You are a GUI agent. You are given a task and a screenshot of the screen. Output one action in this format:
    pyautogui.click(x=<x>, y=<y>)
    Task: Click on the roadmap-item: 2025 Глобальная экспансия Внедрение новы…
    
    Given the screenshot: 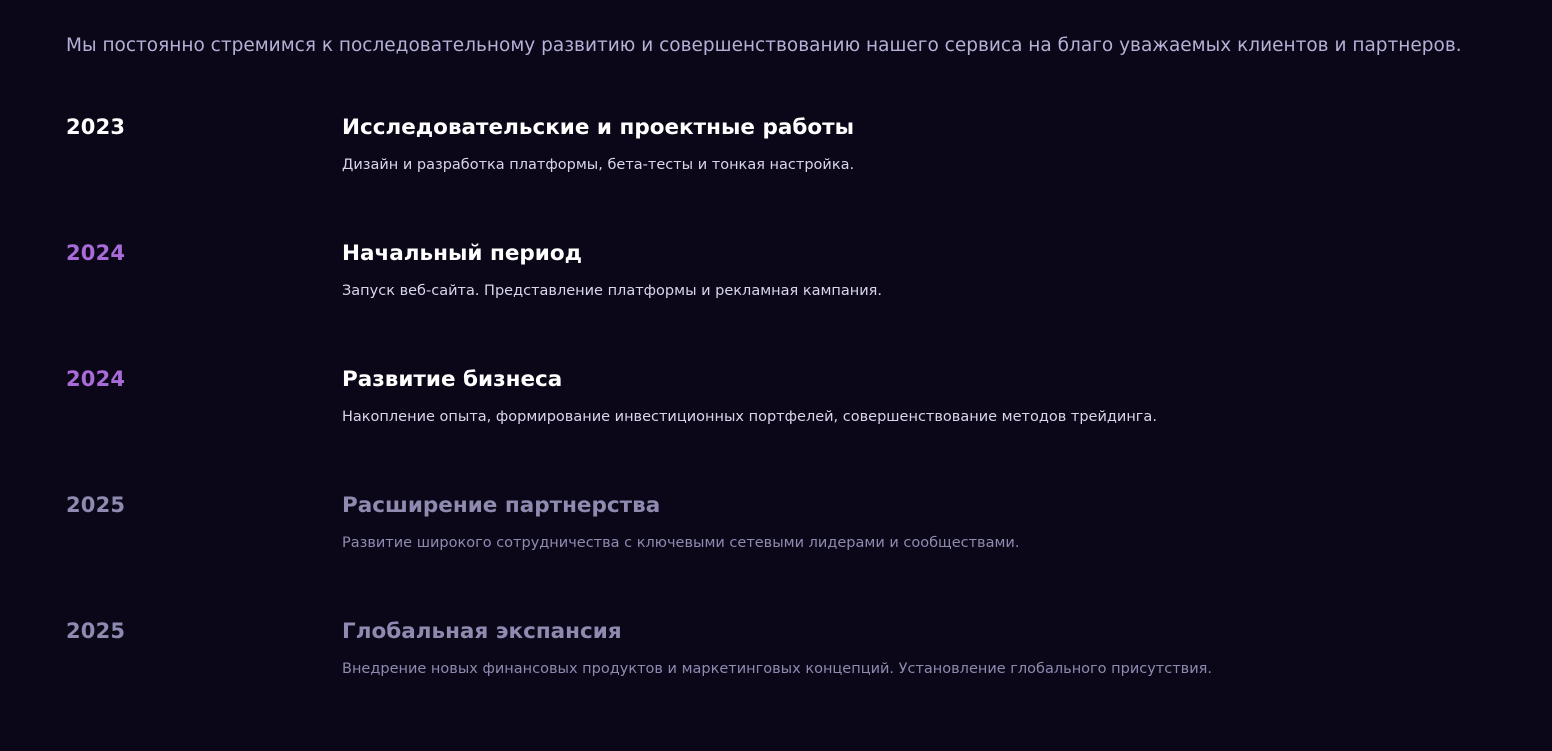 What is the action you would take?
    pyautogui.click(x=776, y=656)
    